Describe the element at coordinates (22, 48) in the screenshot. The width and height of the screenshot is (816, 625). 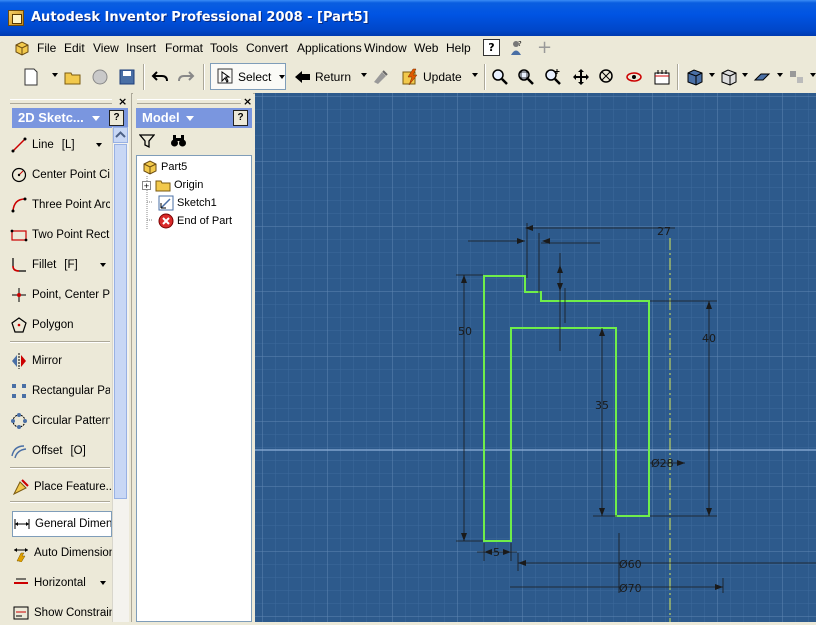
I see `part-document-icon` at that location.